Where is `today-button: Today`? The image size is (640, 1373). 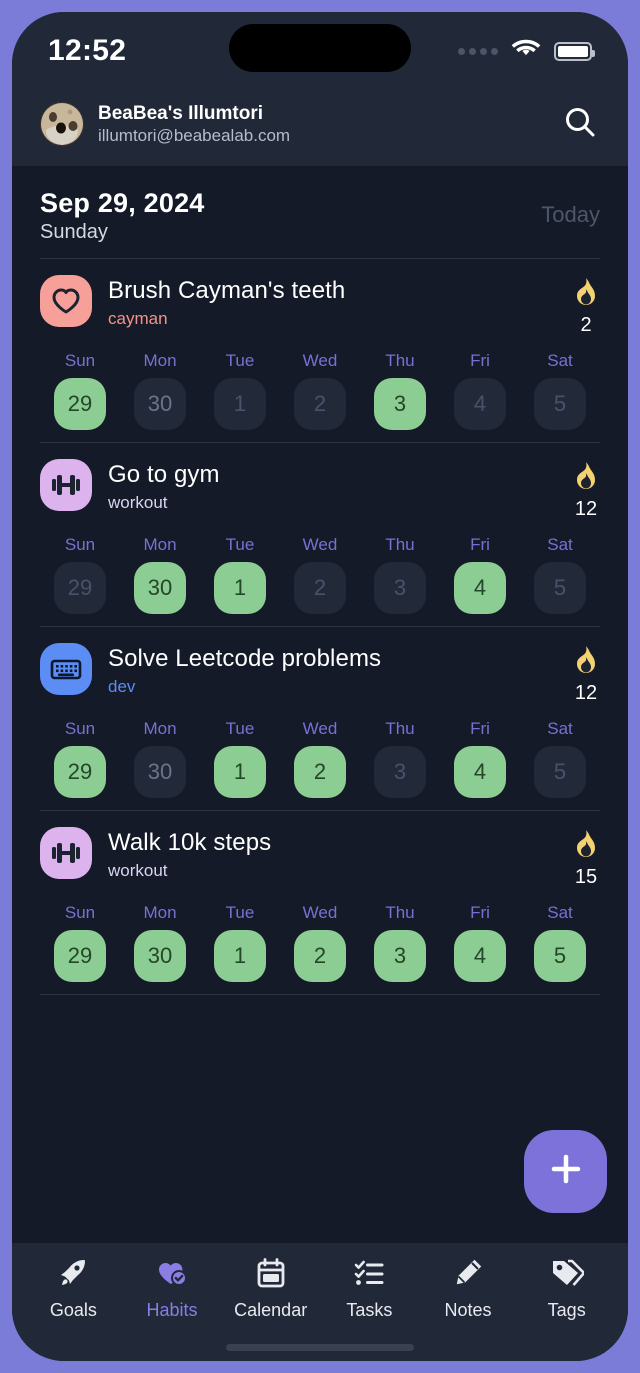 today-button: Today is located at coordinates (570, 208).